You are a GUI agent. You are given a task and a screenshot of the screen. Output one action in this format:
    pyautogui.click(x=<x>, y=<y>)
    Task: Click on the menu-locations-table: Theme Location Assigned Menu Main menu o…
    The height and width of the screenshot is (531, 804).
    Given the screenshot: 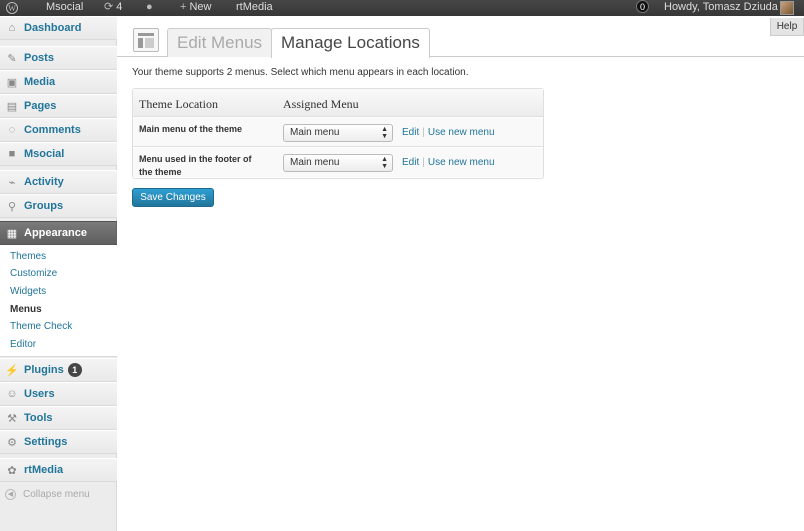 What is the action you would take?
    pyautogui.click(x=338, y=133)
    